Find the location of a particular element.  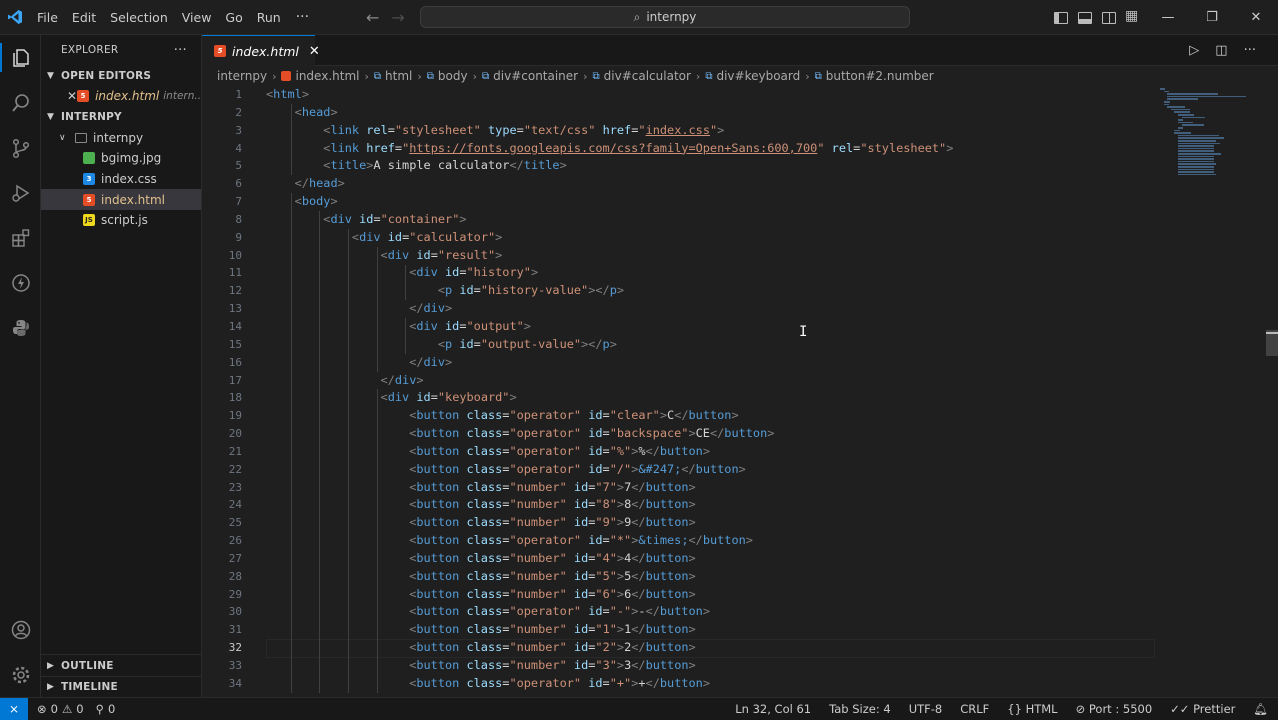

problems-indicator: ⊗ 0 ⚠ 0 is located at coordinates (60, 709).